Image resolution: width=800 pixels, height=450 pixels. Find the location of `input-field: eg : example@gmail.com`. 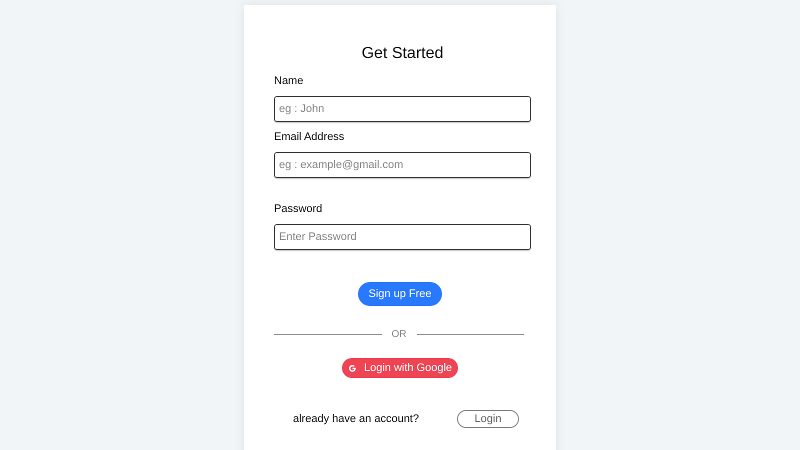

input-field: eg : example@gmail.com is located at coordinates (402, 165).